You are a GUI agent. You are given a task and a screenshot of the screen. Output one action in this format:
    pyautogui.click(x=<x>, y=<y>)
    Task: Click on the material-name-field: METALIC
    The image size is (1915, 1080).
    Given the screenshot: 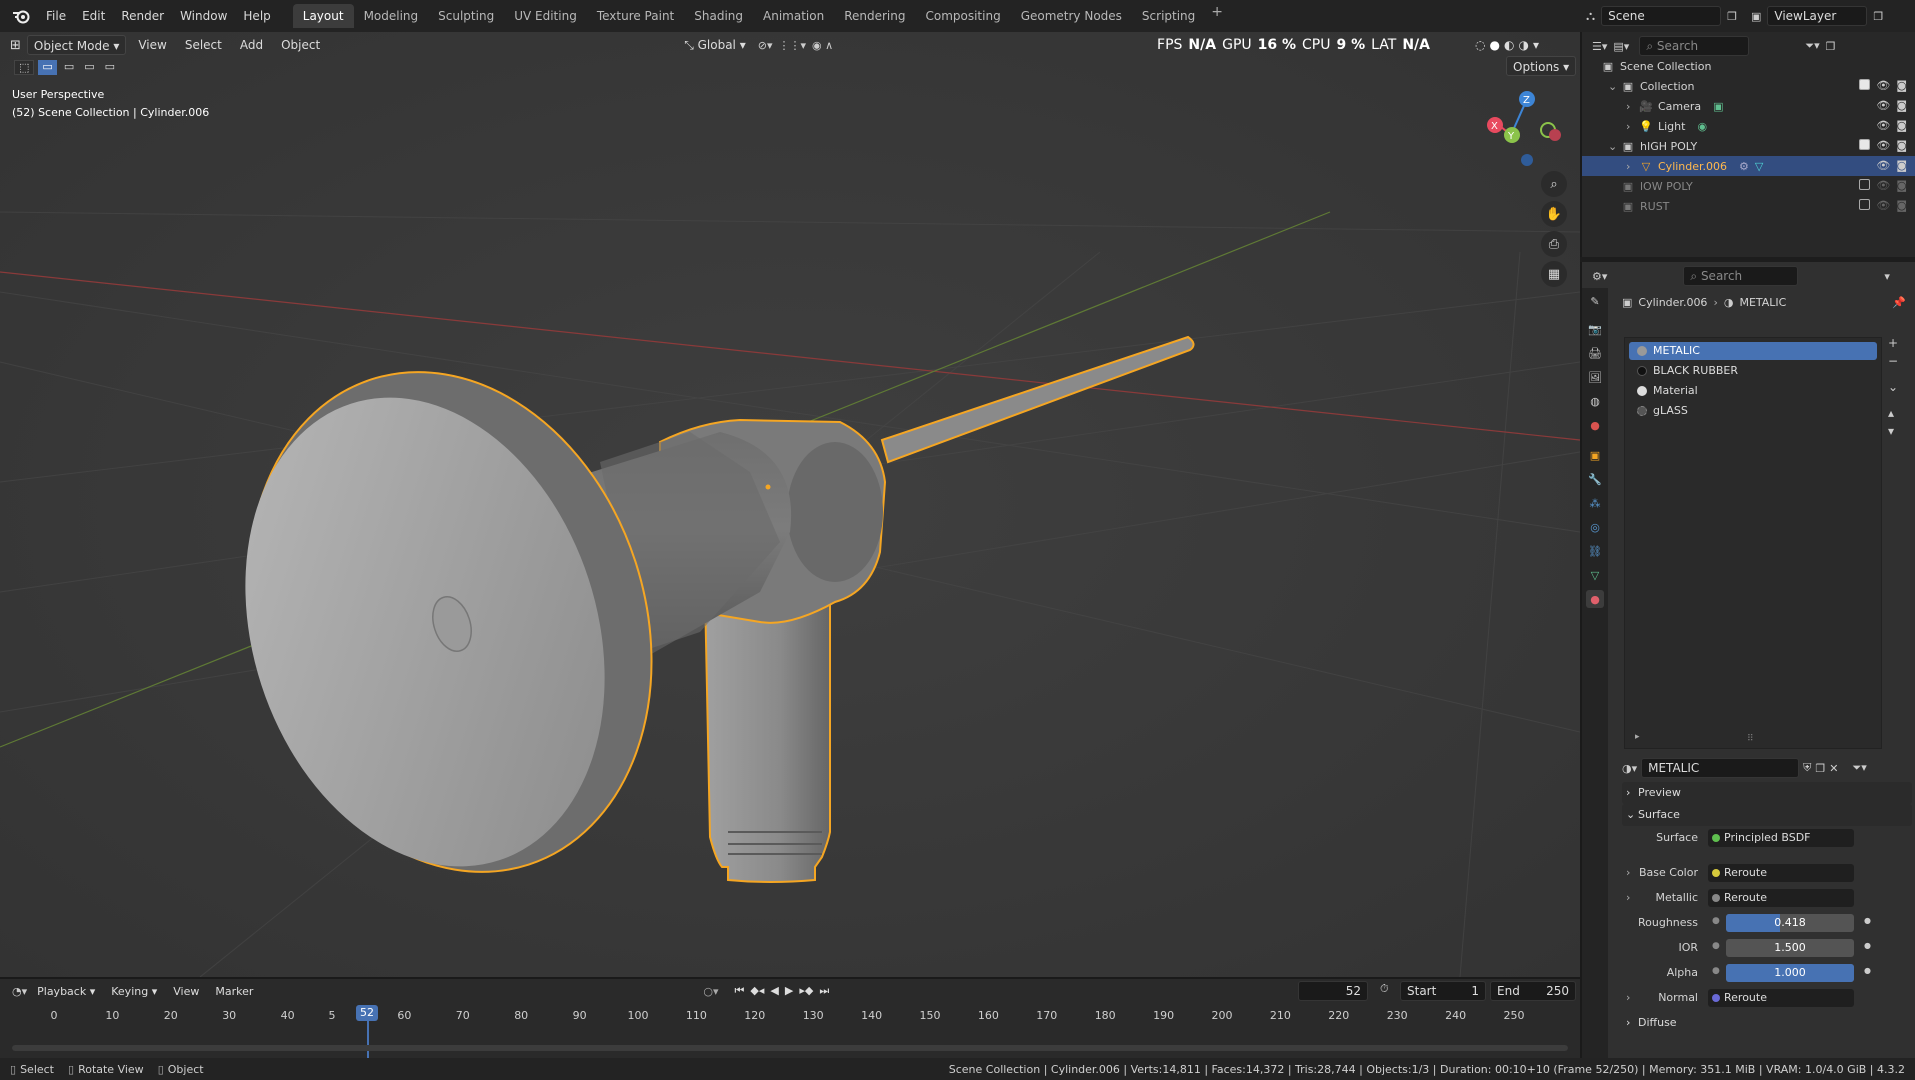 What is the action you would take?
    pyautogui.click(x=1720, y=768)
    